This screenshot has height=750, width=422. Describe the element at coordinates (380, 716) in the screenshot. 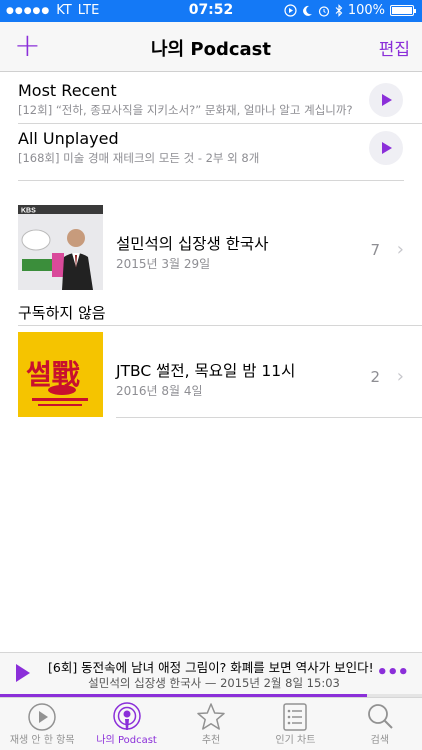

I see `search-icon` at that location.